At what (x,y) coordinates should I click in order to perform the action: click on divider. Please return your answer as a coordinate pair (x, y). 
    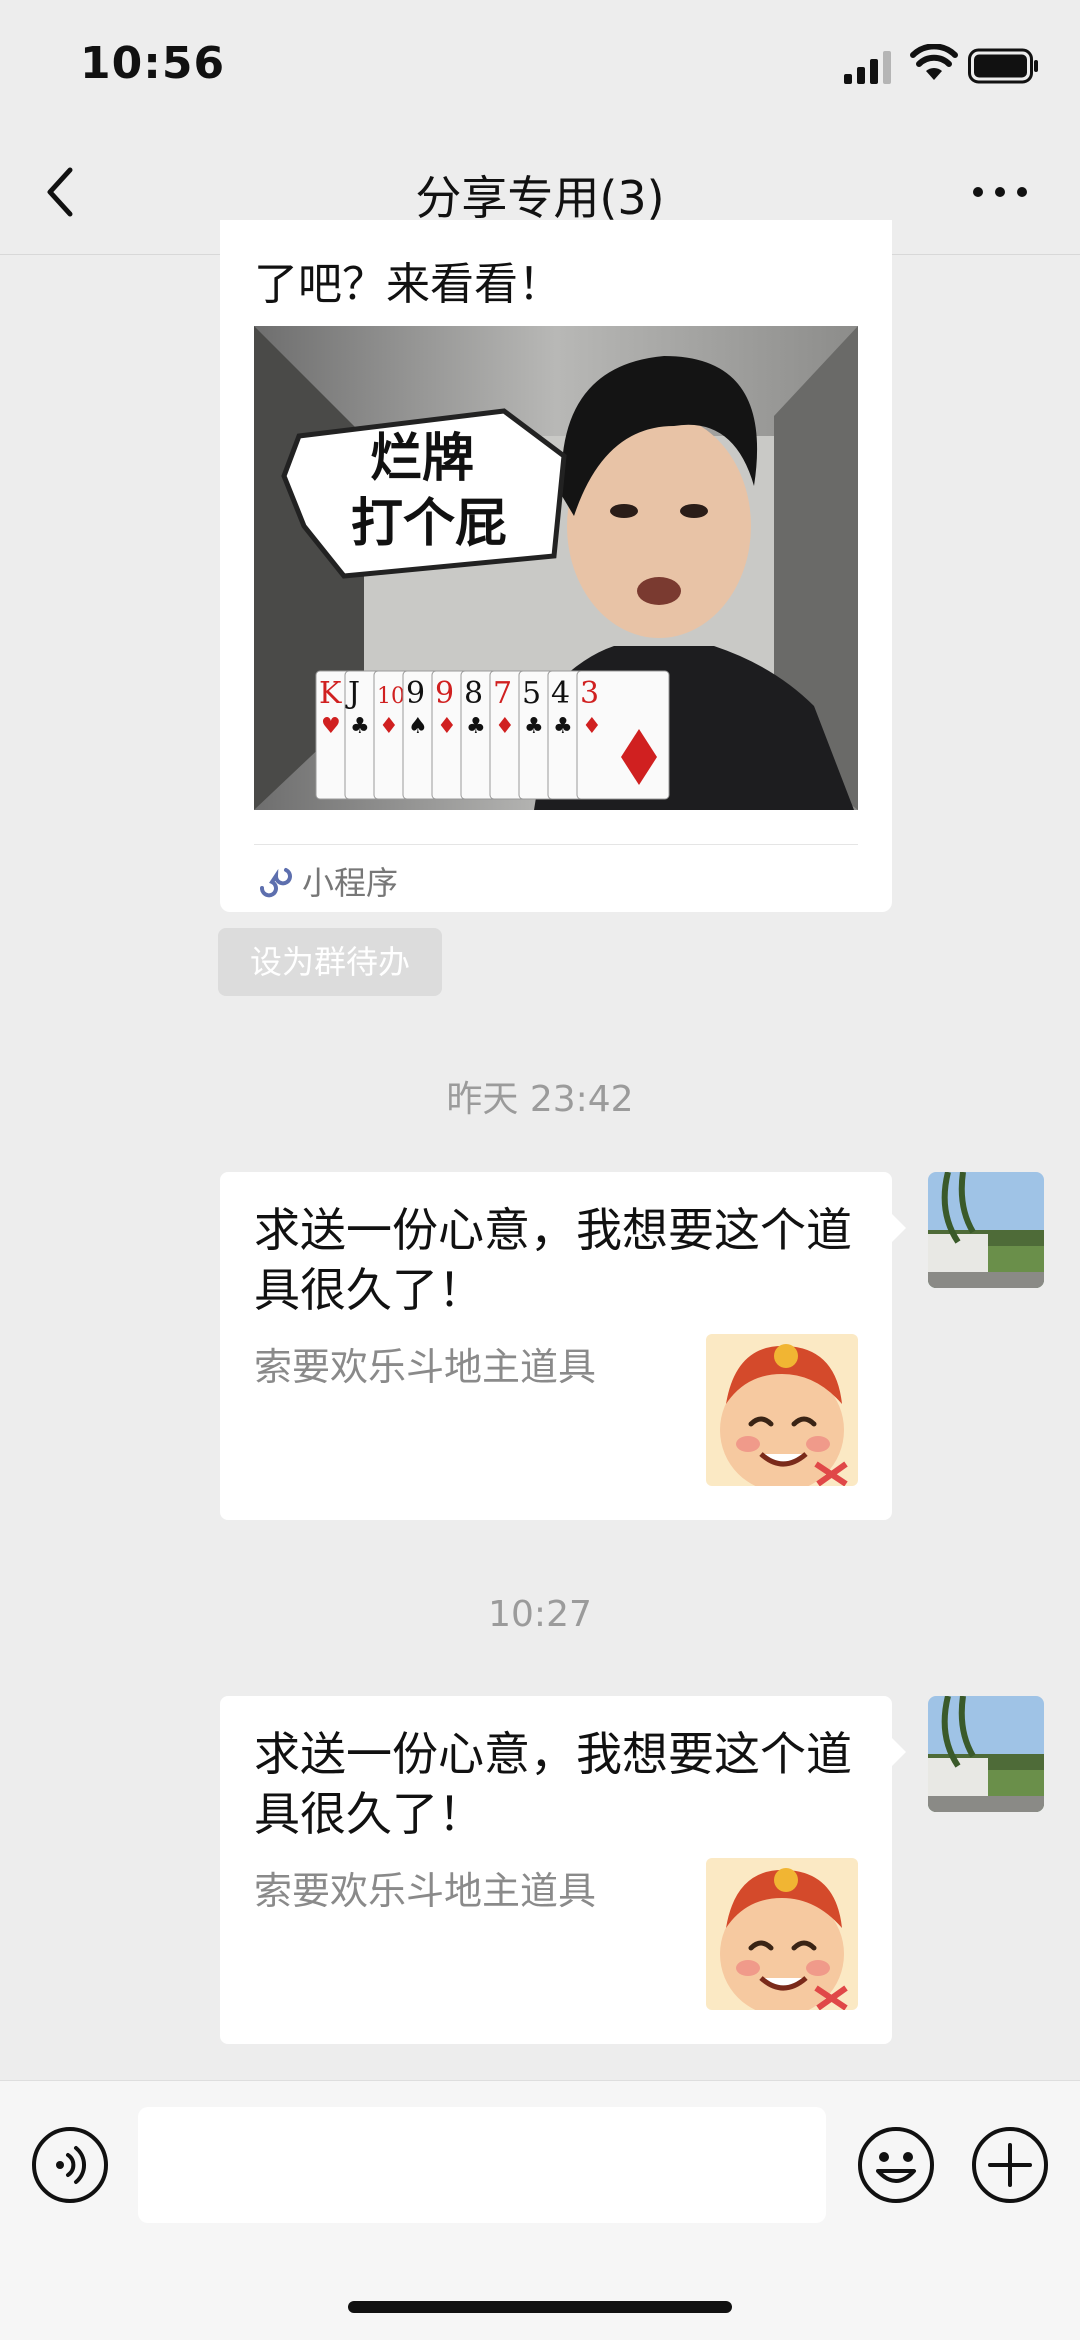
    Looking at the image, I should click on (556, 844).